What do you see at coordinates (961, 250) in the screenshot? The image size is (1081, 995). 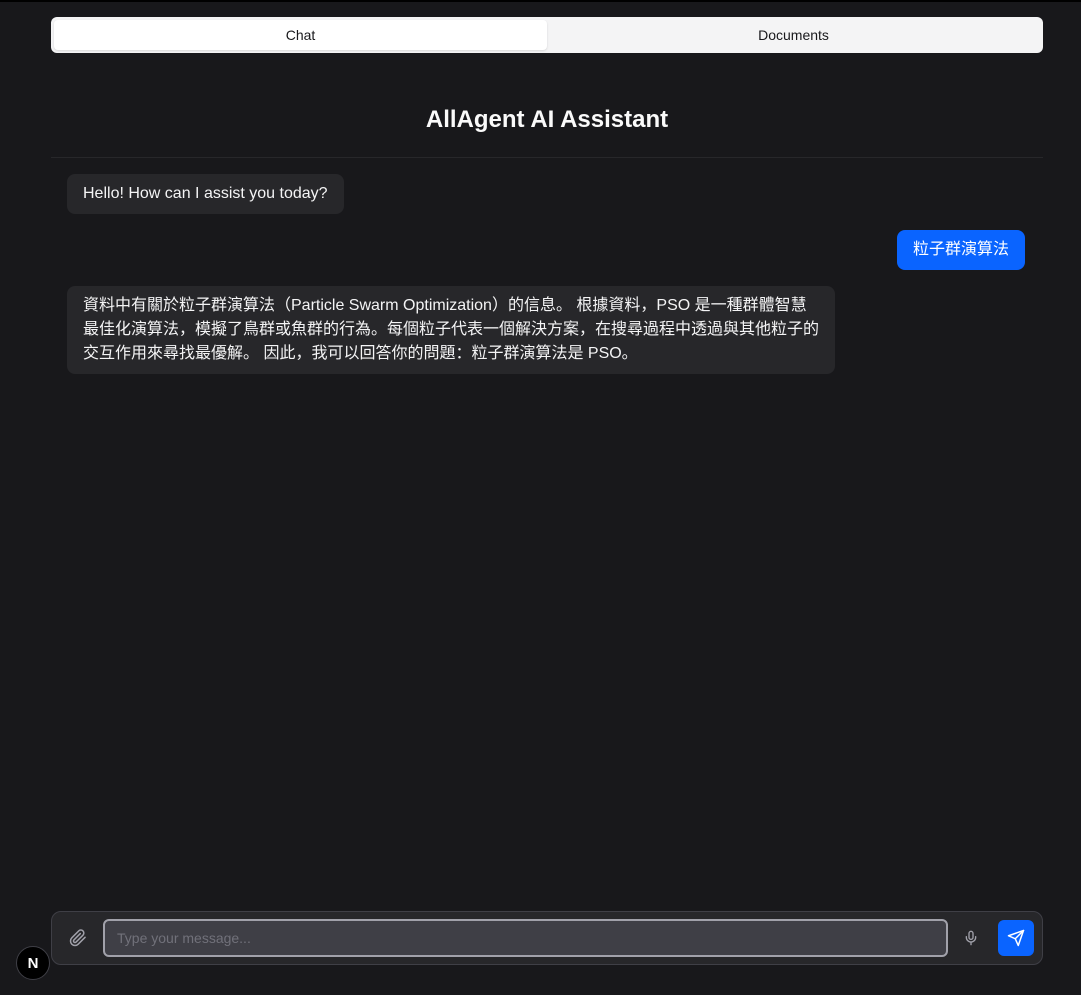 I see `user-message: 粒子群演算法` at bounding box center [961, 250].